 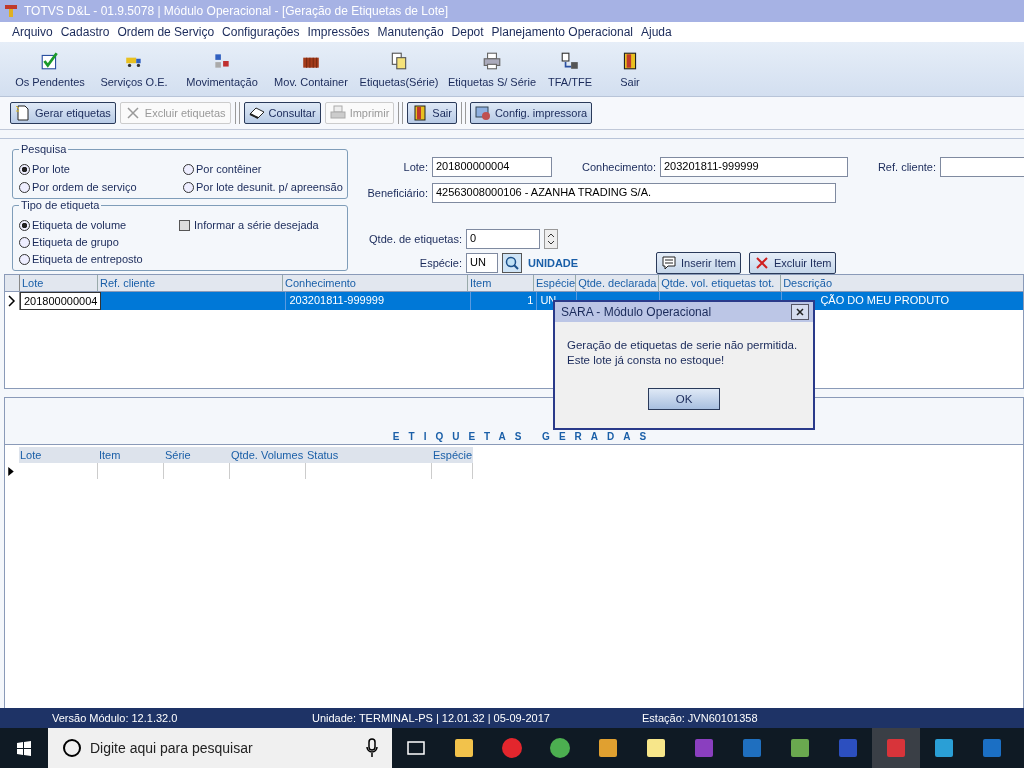 I want to click on check-icon, so click(x=50, y=60).